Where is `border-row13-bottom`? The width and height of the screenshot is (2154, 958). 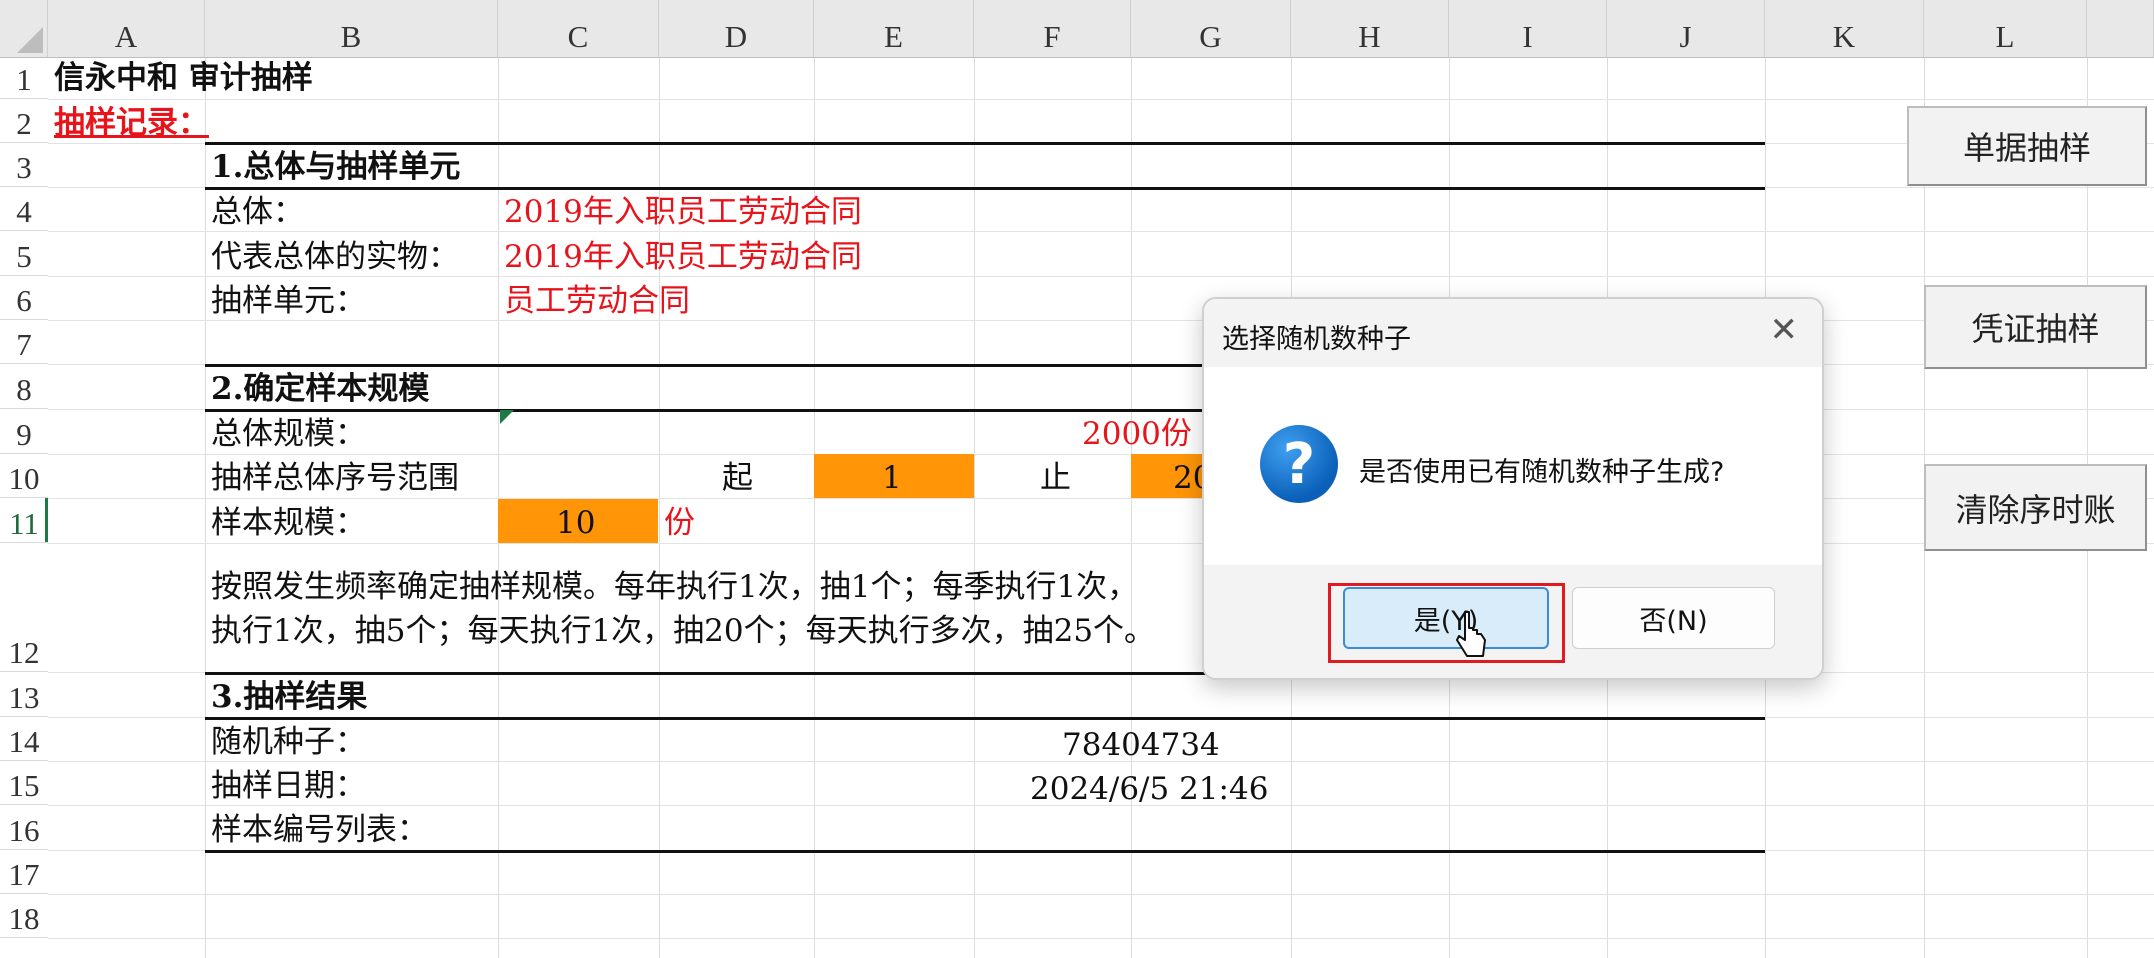
border-row13-bottom is located at coordinates (985, 718).